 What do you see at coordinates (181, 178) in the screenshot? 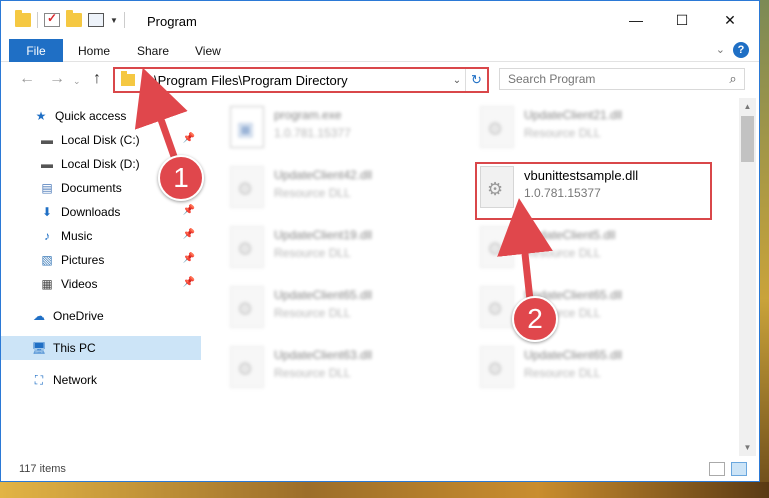
I see `callout-step-1: 1` at bounding box center [181, 178].